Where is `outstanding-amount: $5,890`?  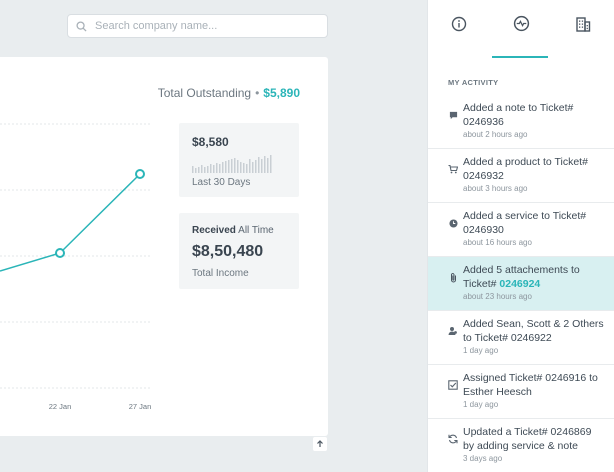
outstanding-amount: $5,890 is located at coordinates (281, 93).